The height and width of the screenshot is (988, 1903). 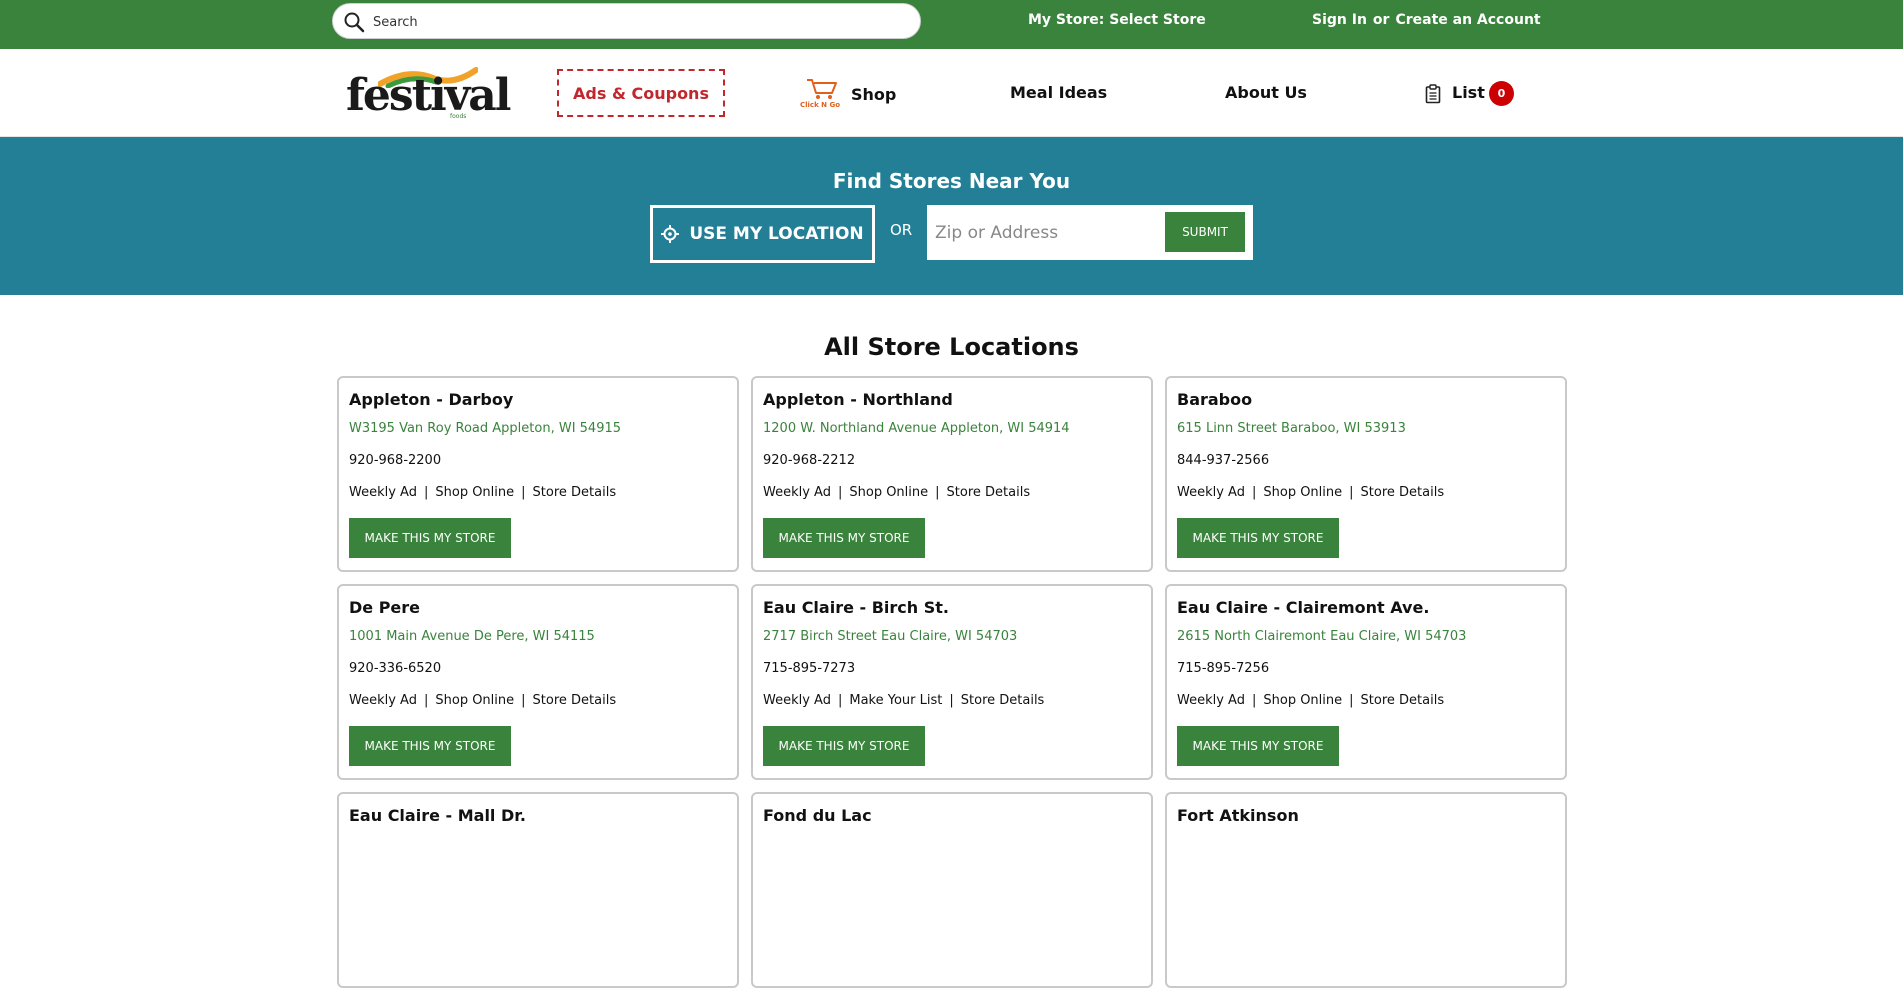 I want to click on store-address-link: 2717 Birch Street Eau Claire, WI 54703, so click(x=957, y=638).